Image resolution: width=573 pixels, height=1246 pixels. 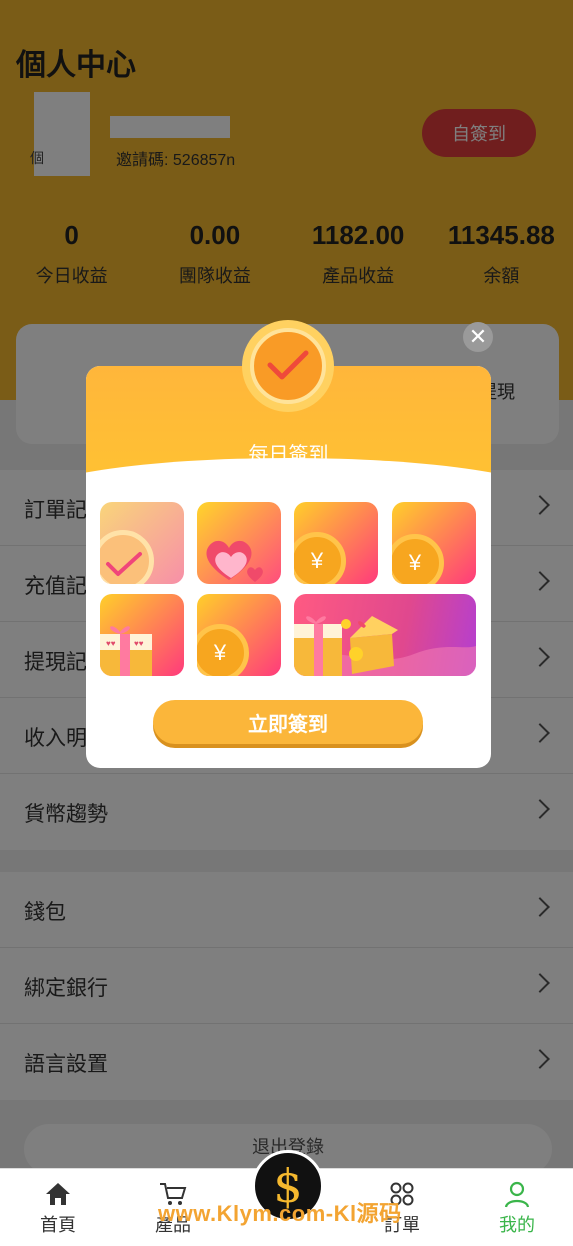 What do you see at coordinates (517, 1194) in the screenshot?
I see `user-icon` at bounding box center [517, 1194].